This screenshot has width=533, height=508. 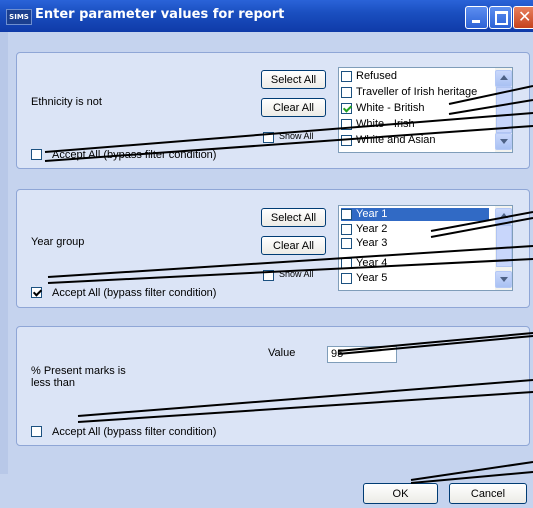 What do you see at coordinates (268, 137) in the screenshot?
I see `ethnicity-show-all-checkbox` at bounding box center [268, 137].